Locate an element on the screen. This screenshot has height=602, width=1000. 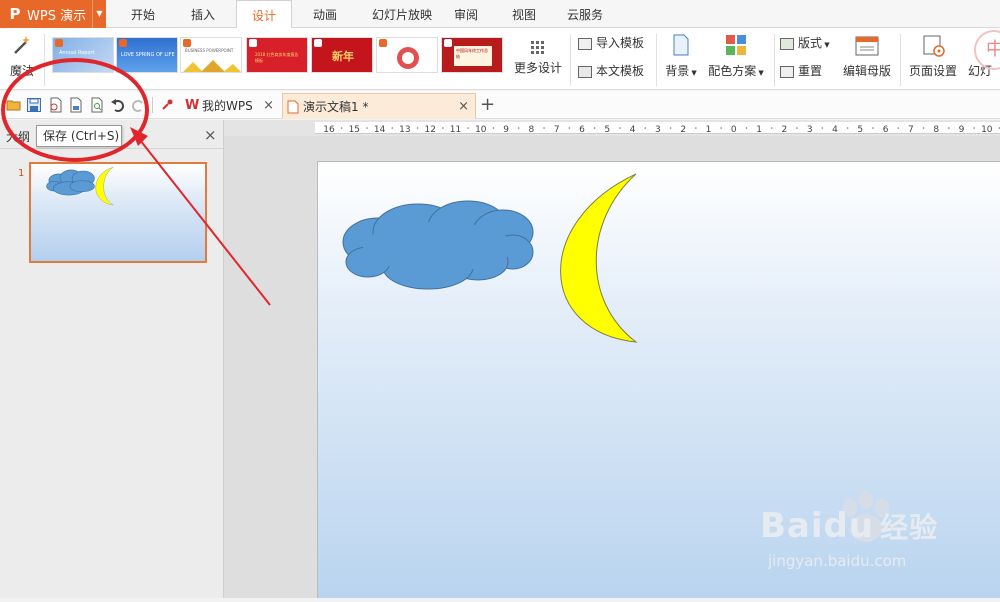
more-designs-label: 更多设计 is located at coordinates (537, 68).